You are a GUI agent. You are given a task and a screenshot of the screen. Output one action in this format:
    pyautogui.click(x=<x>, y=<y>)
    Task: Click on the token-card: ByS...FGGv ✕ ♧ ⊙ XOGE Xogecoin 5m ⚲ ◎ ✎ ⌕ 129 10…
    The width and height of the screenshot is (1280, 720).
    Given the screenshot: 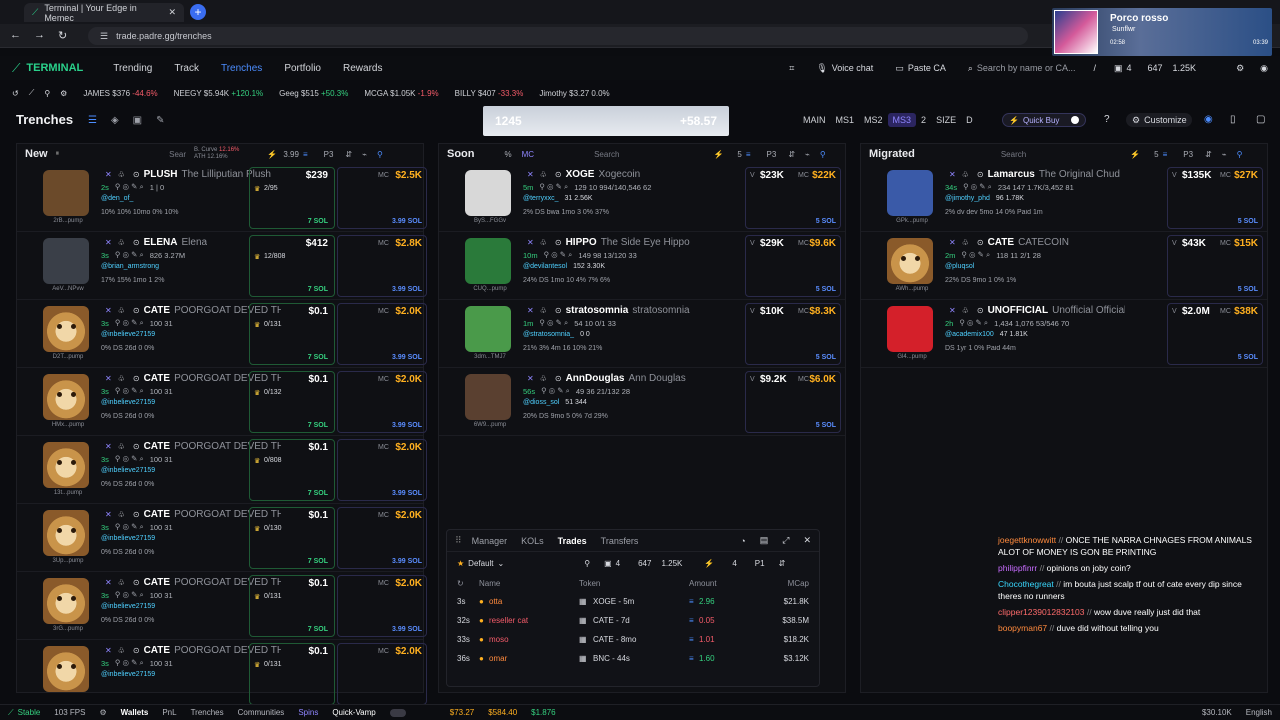 What is the action you would take?
    pyautogui.click(x=642, y=198)
    